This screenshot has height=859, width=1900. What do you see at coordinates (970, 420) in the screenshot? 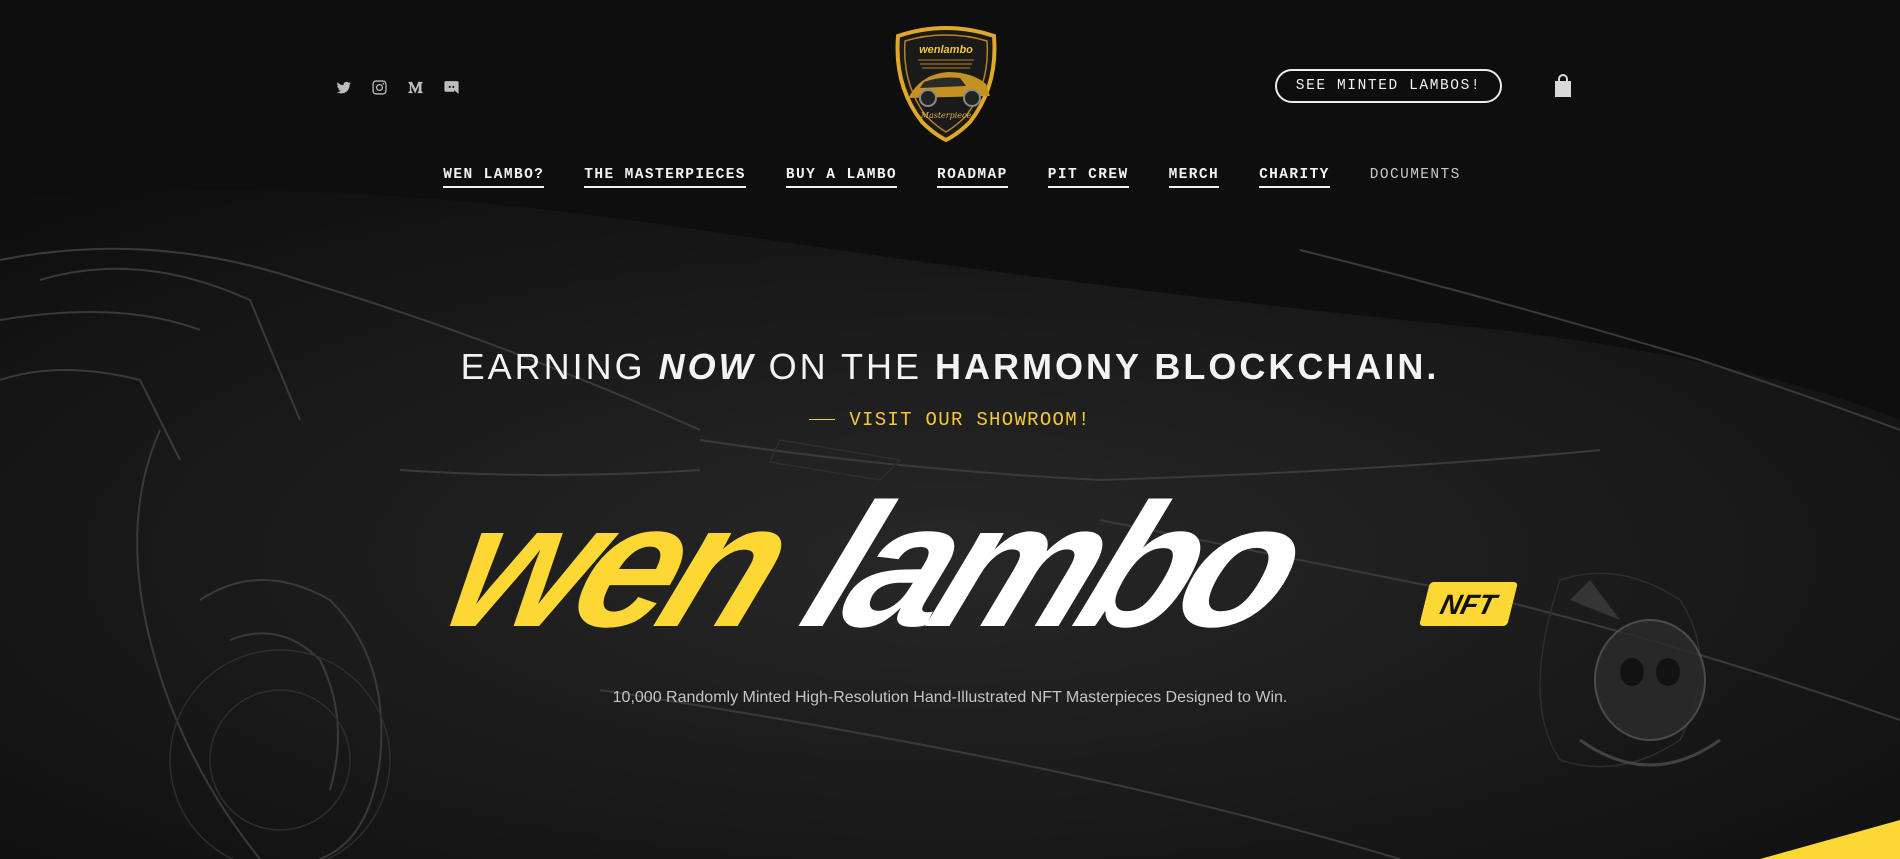
I see `showroom-label: VISIT OUR SHOWROOM!` at bounding box center [970, 420].